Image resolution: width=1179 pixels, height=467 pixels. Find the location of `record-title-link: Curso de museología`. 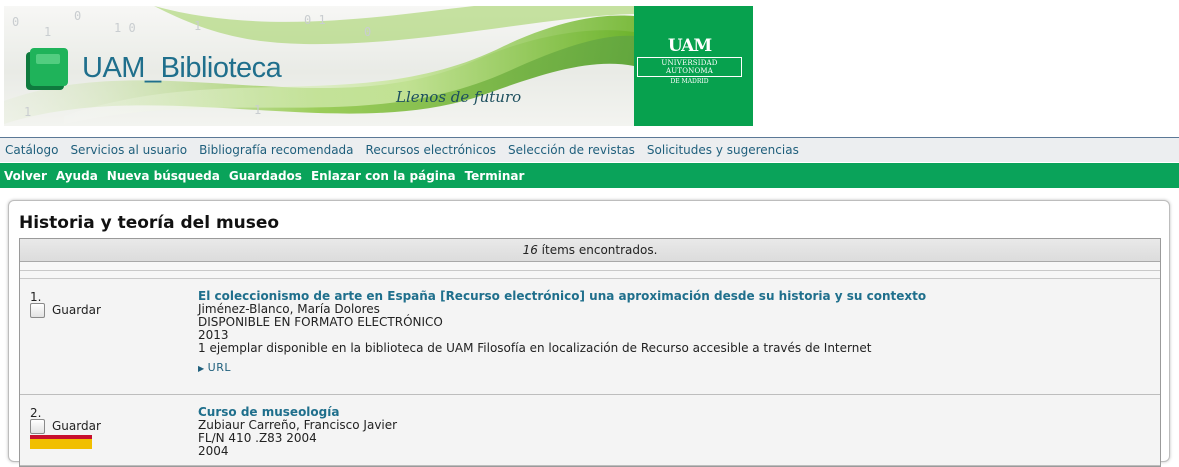

record-title-link: Curso de museología is located at coordinates (268, 412).